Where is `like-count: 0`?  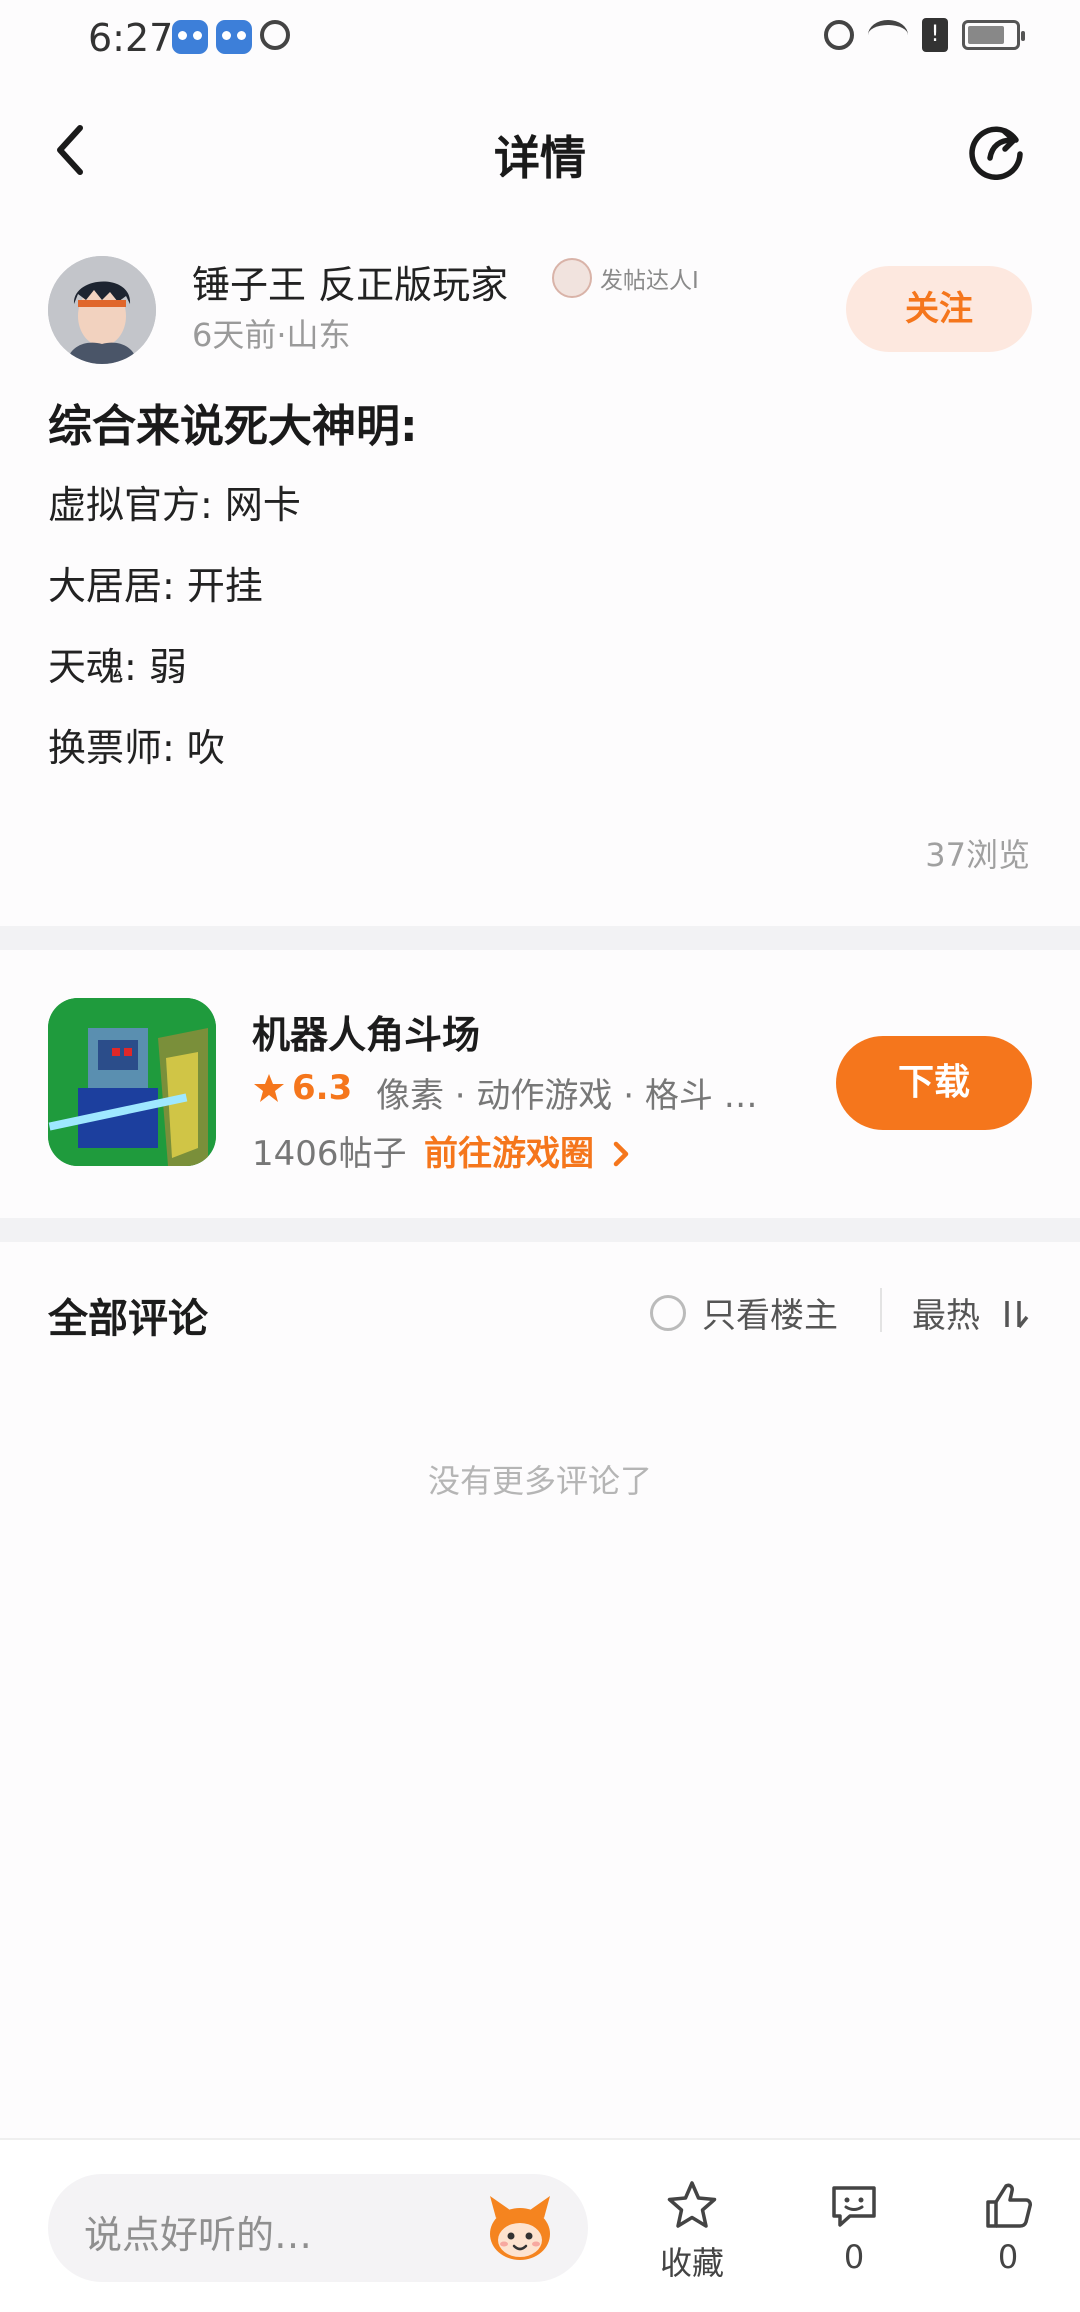
like-count: 0 is located at coordinates (1008, 2257).